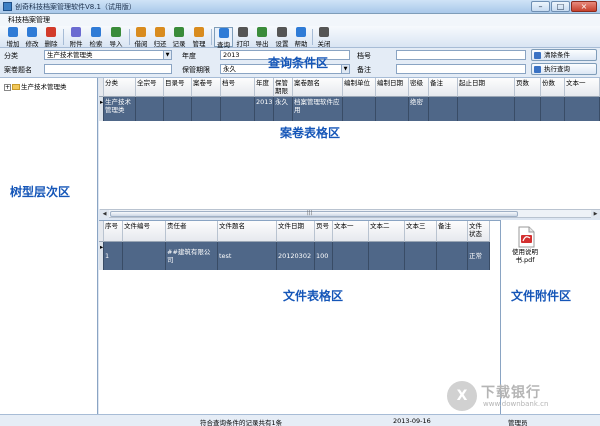 Image resolution: width=600 pixels, height=426 pixels. I want to click on watermark-url: www.downbank.cn, so click(516, 404).